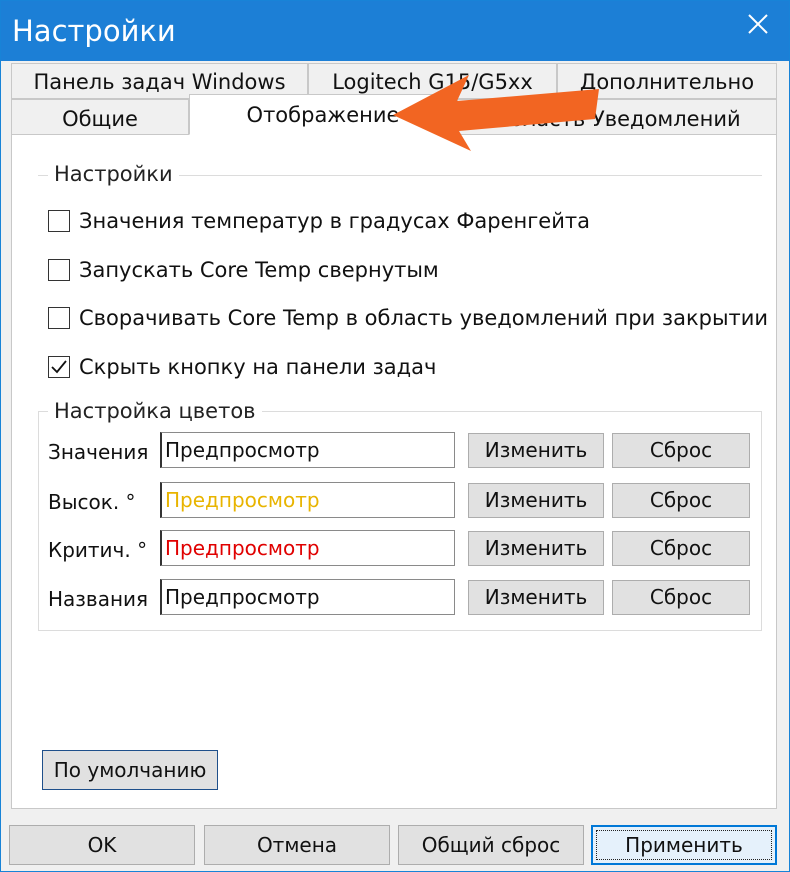 Image resolution: width=790 pixels, height=872 pixels. Describe the element at coordinates (98, 550) in the screenshot. I see `color-label-critical: Критич. °` at that location.